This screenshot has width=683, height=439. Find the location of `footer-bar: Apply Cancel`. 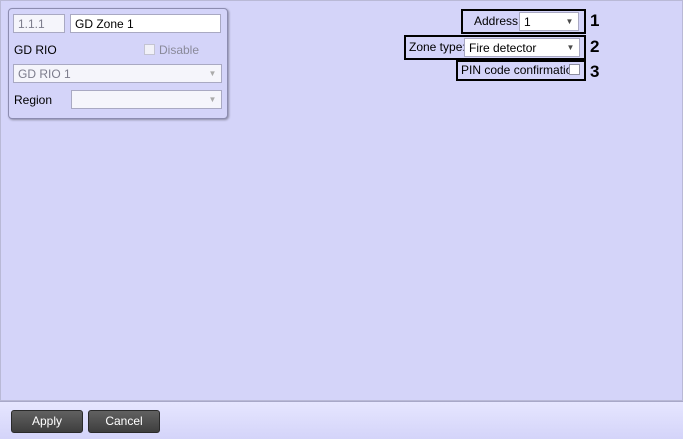

footer-bar: Apply Cancel is located at coordinates (341, 420).